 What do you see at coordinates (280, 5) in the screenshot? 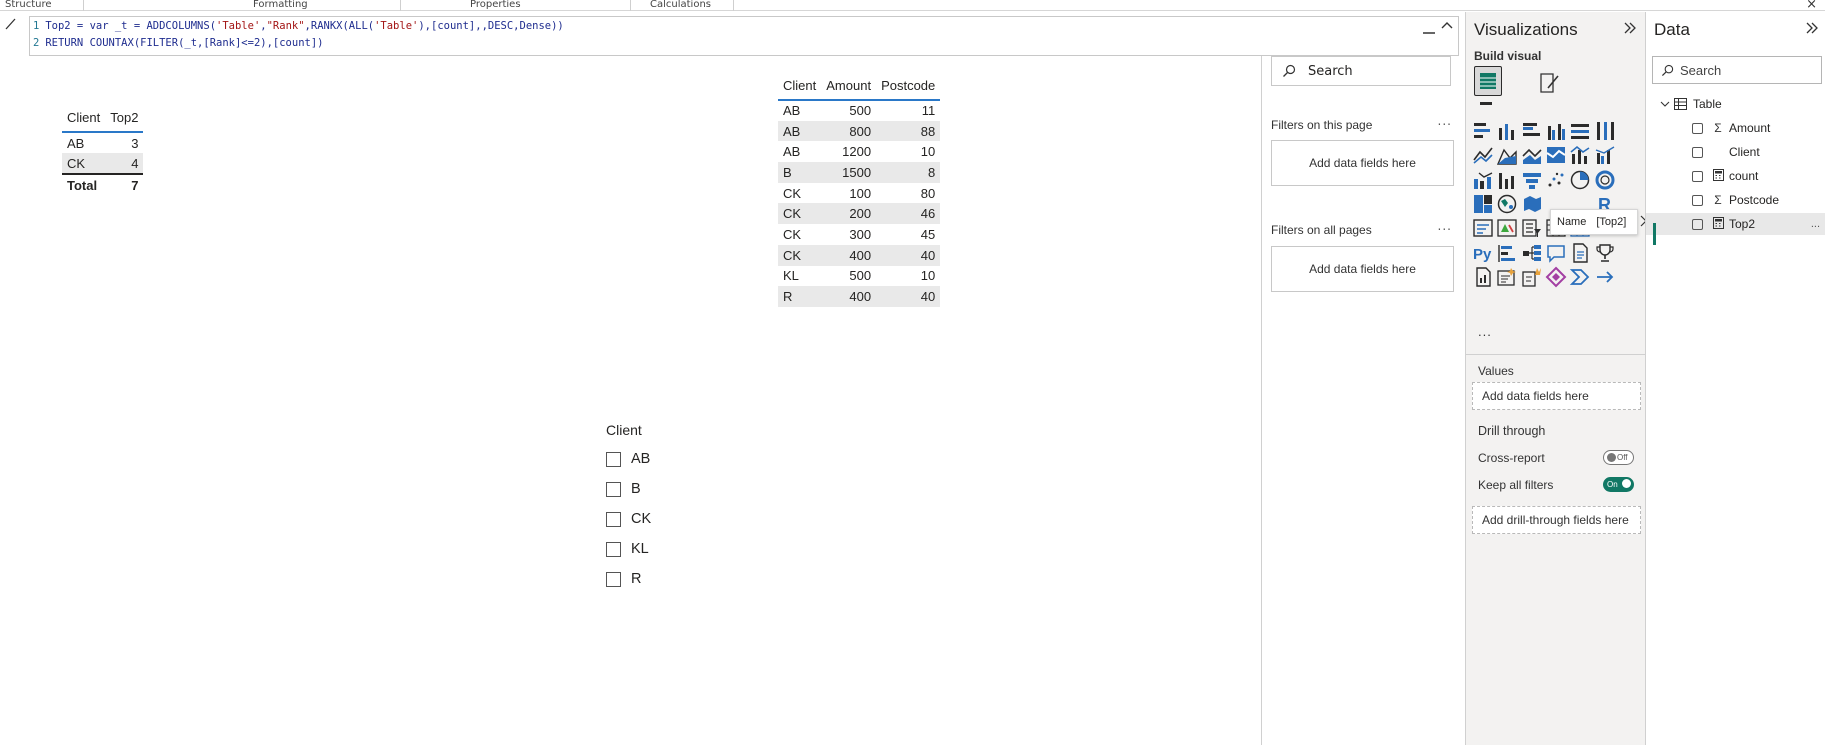
I see `ribbon-formatting: Formatting` at bounding box center [280, 5].